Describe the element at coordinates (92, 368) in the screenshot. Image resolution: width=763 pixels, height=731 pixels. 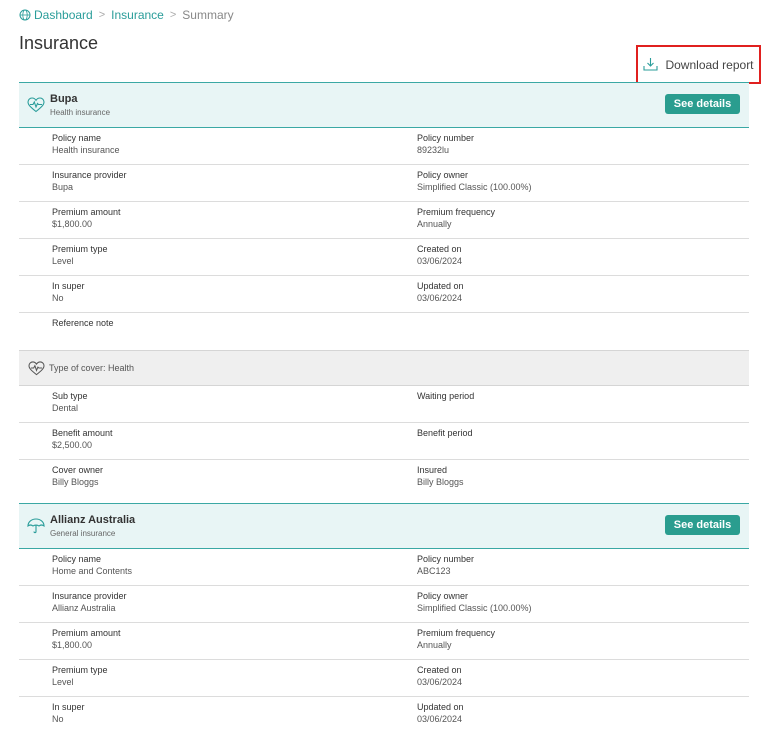
I see `cover-type-title: Type of cover: Health` at that location.